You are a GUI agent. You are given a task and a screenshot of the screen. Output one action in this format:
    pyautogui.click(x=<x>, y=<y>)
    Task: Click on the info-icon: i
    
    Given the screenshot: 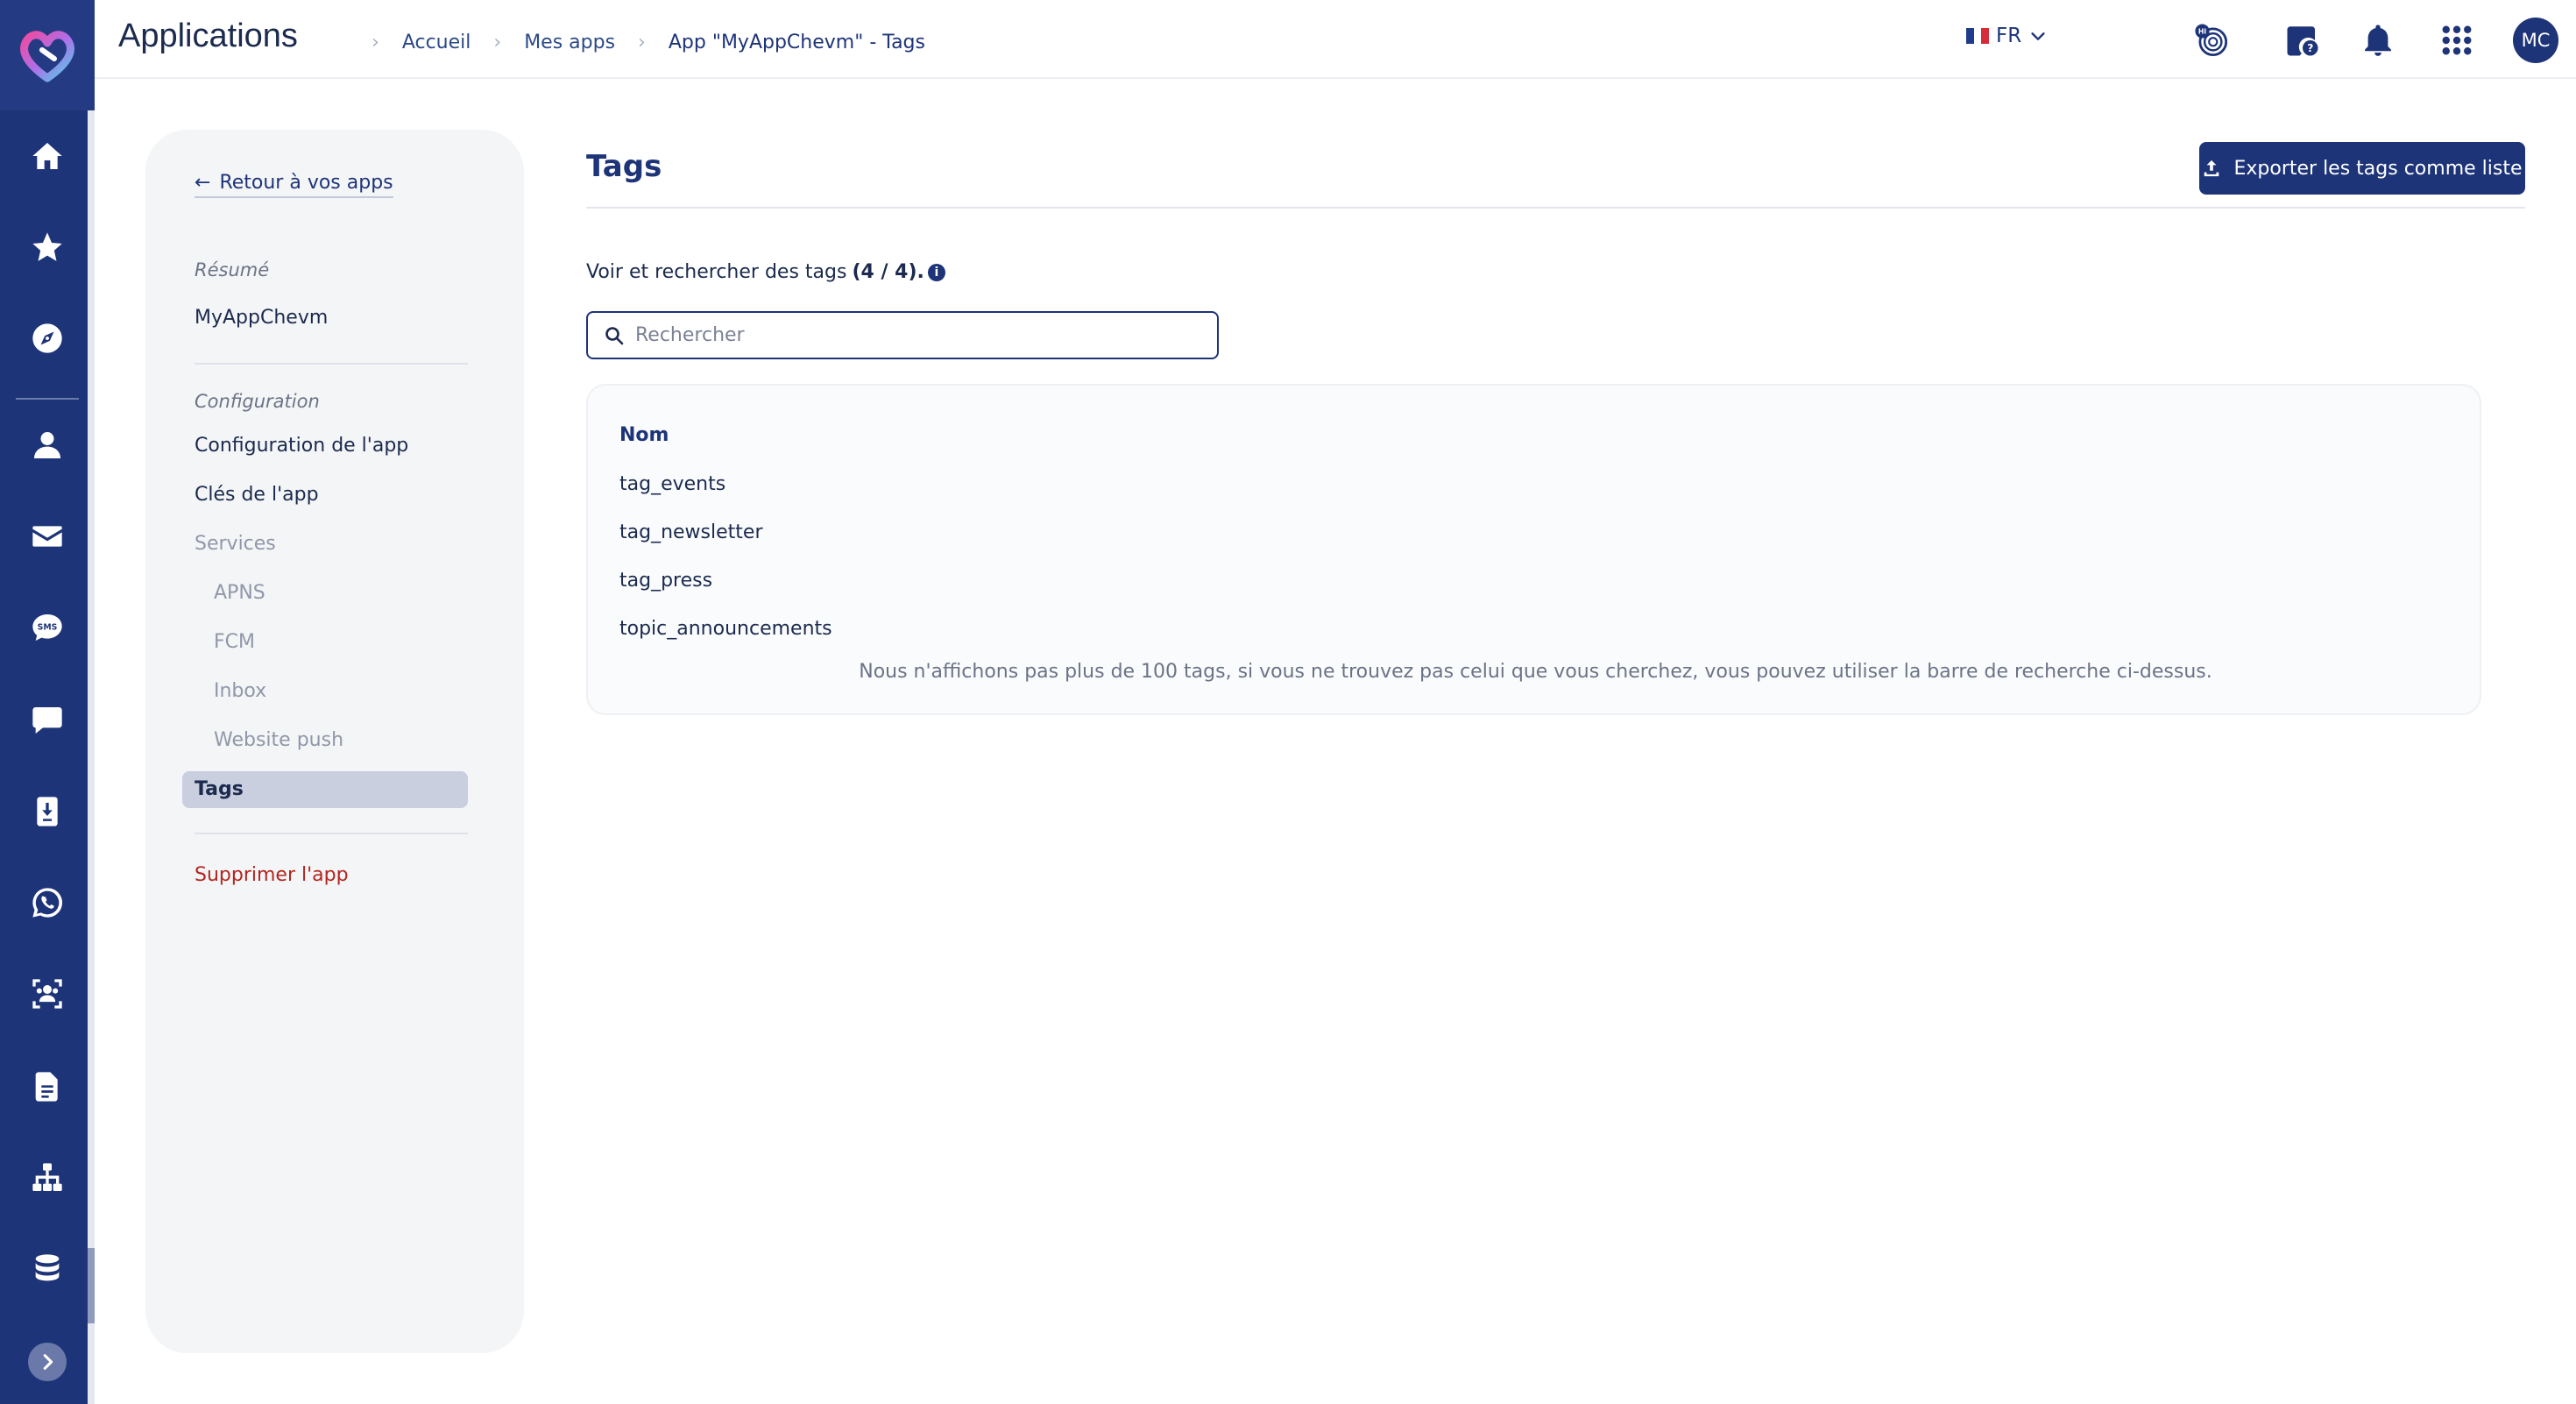 What is the action you would take?
    pyautogui.click(x=936, y=272)
    